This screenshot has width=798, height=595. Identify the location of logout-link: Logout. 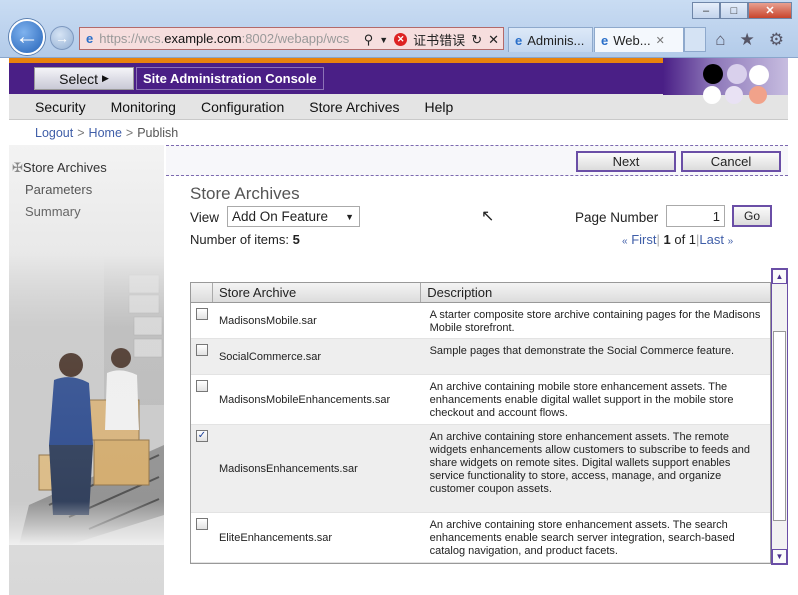
(54, 133).